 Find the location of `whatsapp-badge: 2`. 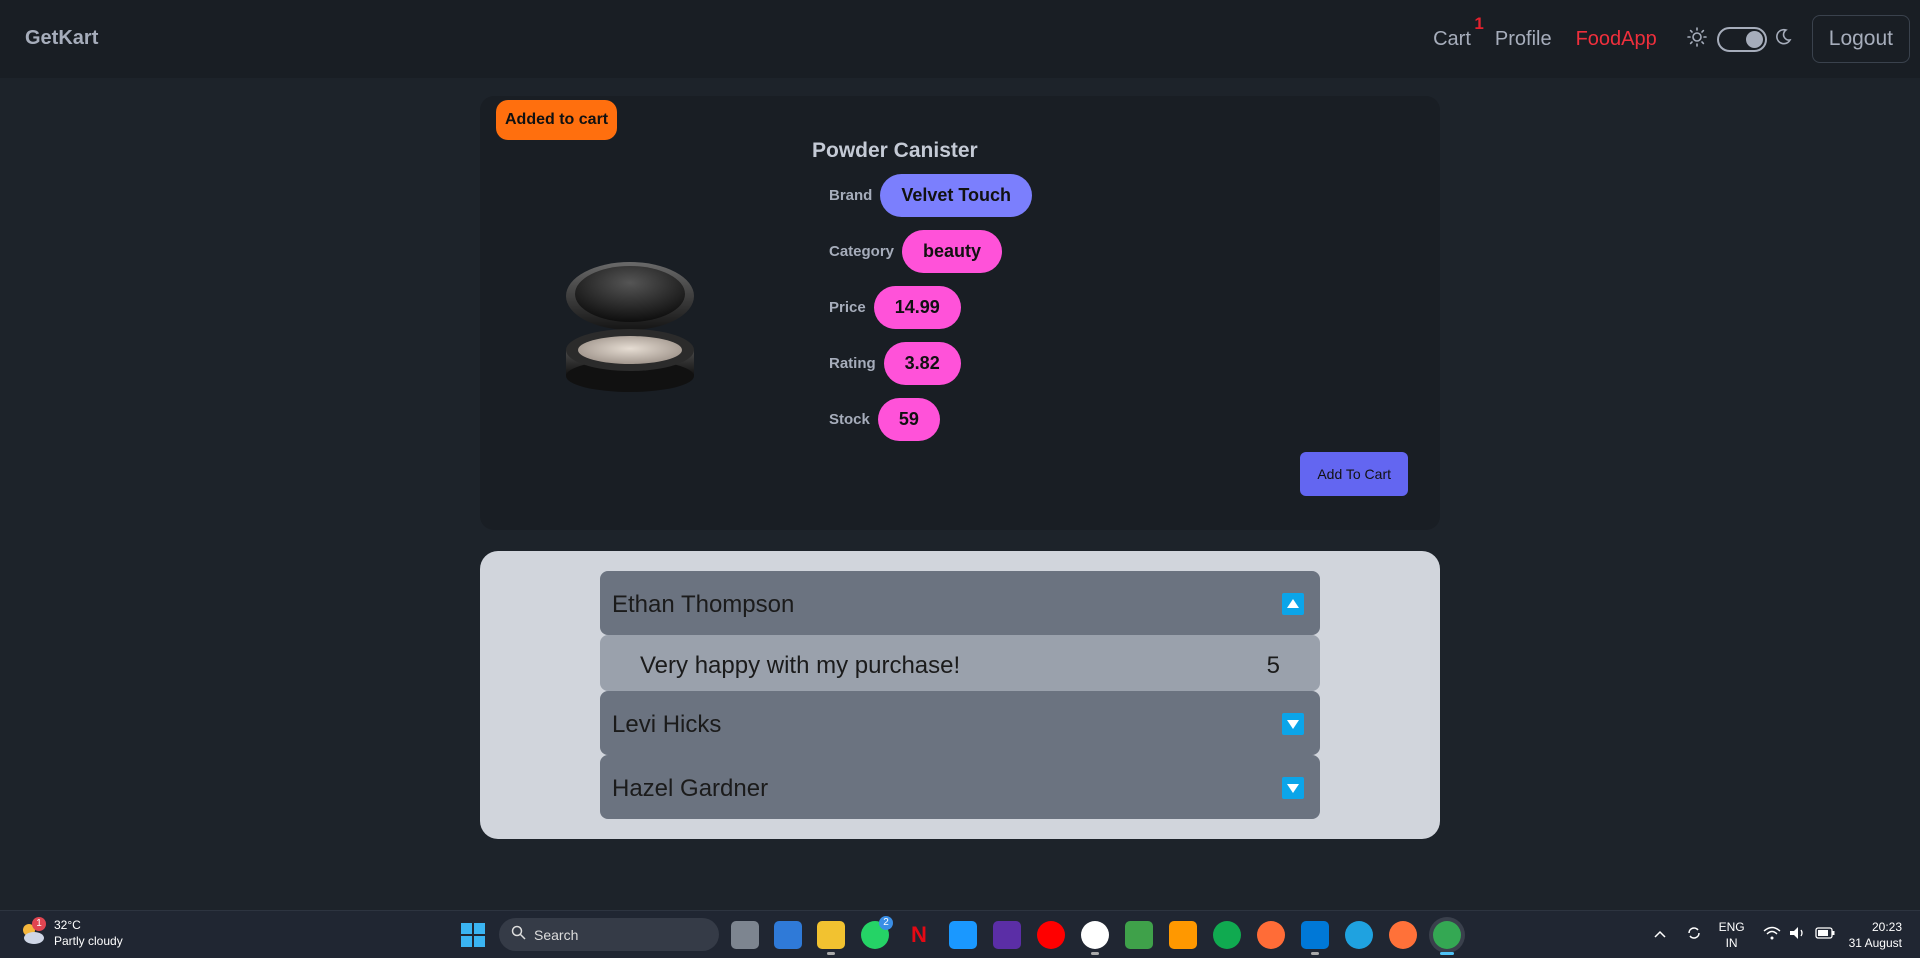

whatsapp-badge: 2 is located at coordinates (886, 923).